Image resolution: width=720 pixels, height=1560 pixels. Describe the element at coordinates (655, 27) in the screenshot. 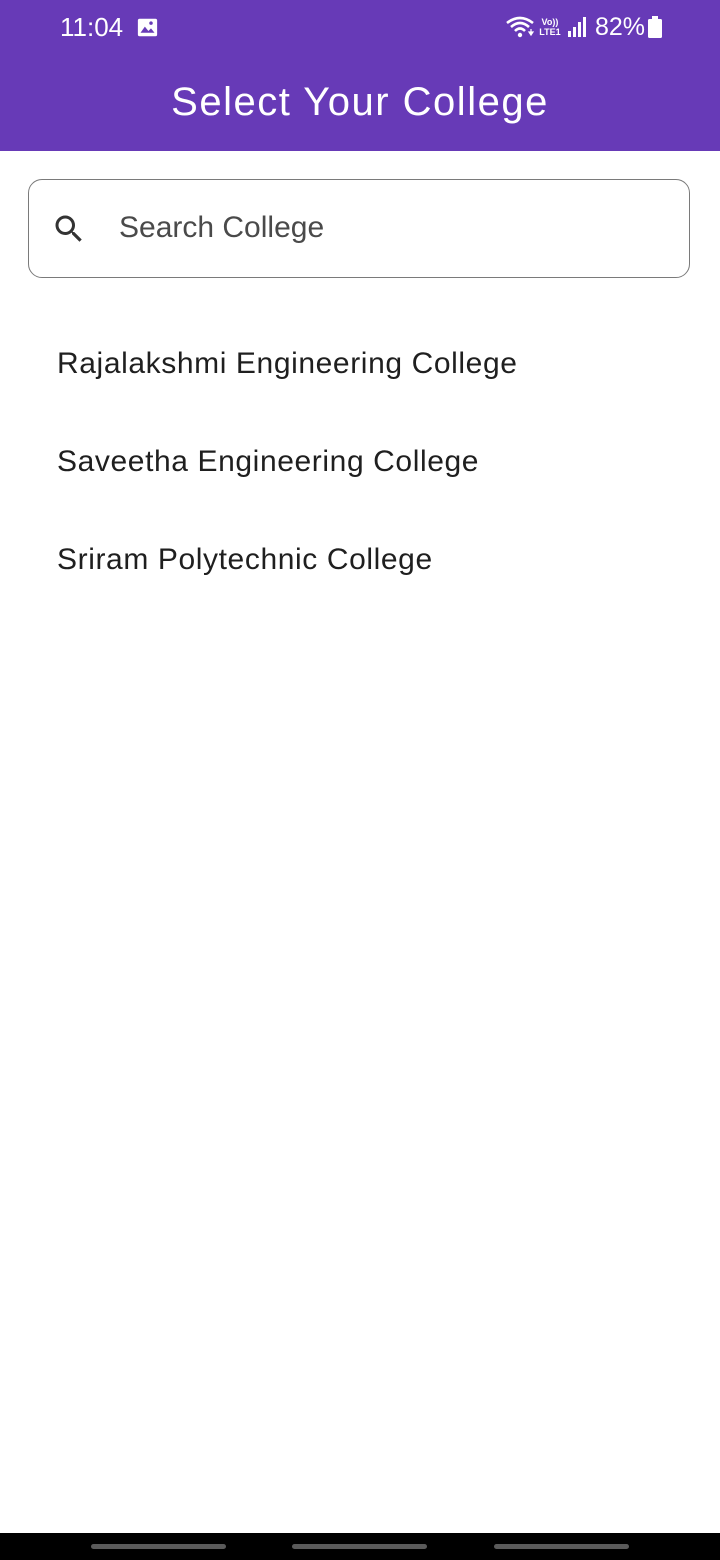

I see `battery-icon` at that location.